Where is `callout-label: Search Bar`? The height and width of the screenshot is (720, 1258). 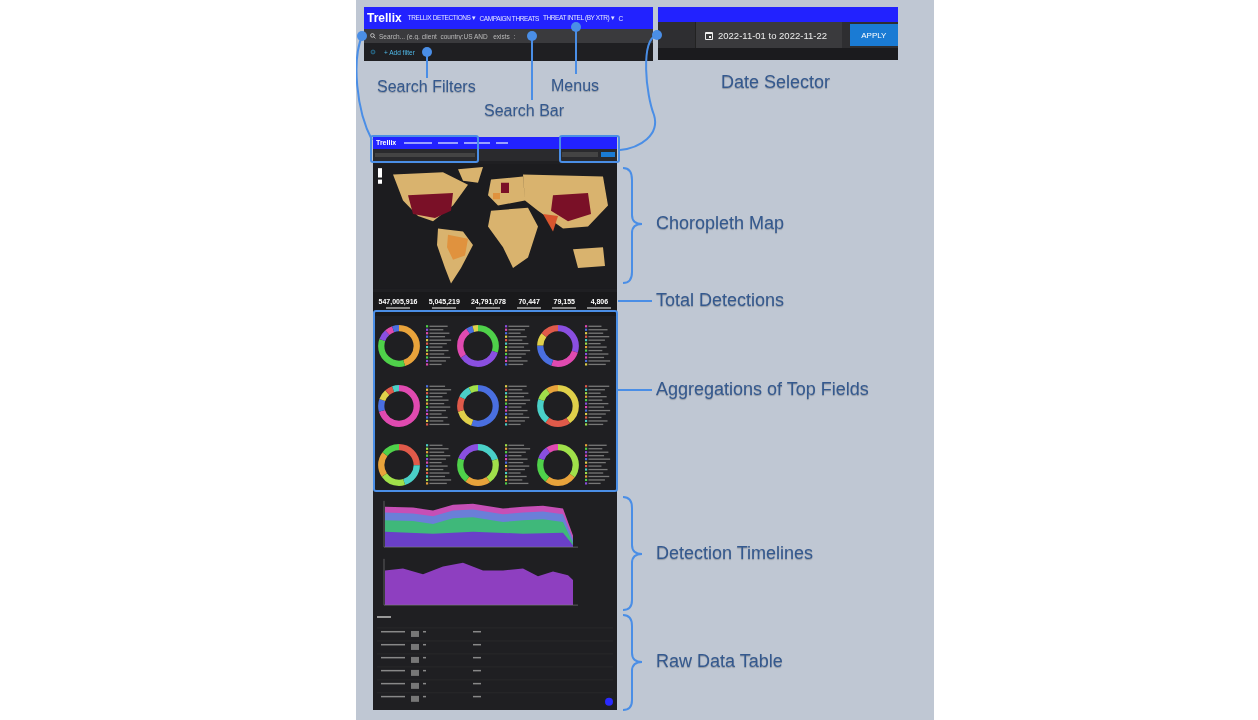
callout-label: Search Bar is located at coordinates (524, 111).